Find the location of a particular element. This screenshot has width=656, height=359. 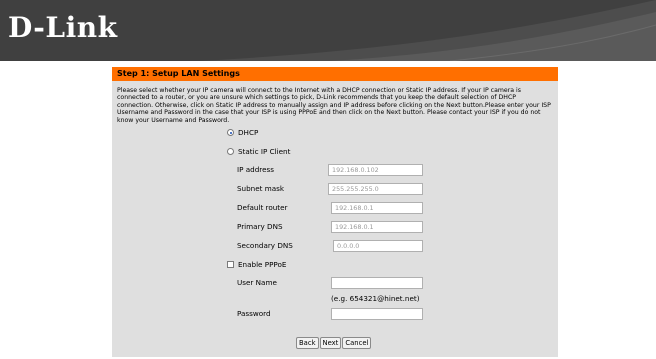

password-input is located at coordinates (377, 314).